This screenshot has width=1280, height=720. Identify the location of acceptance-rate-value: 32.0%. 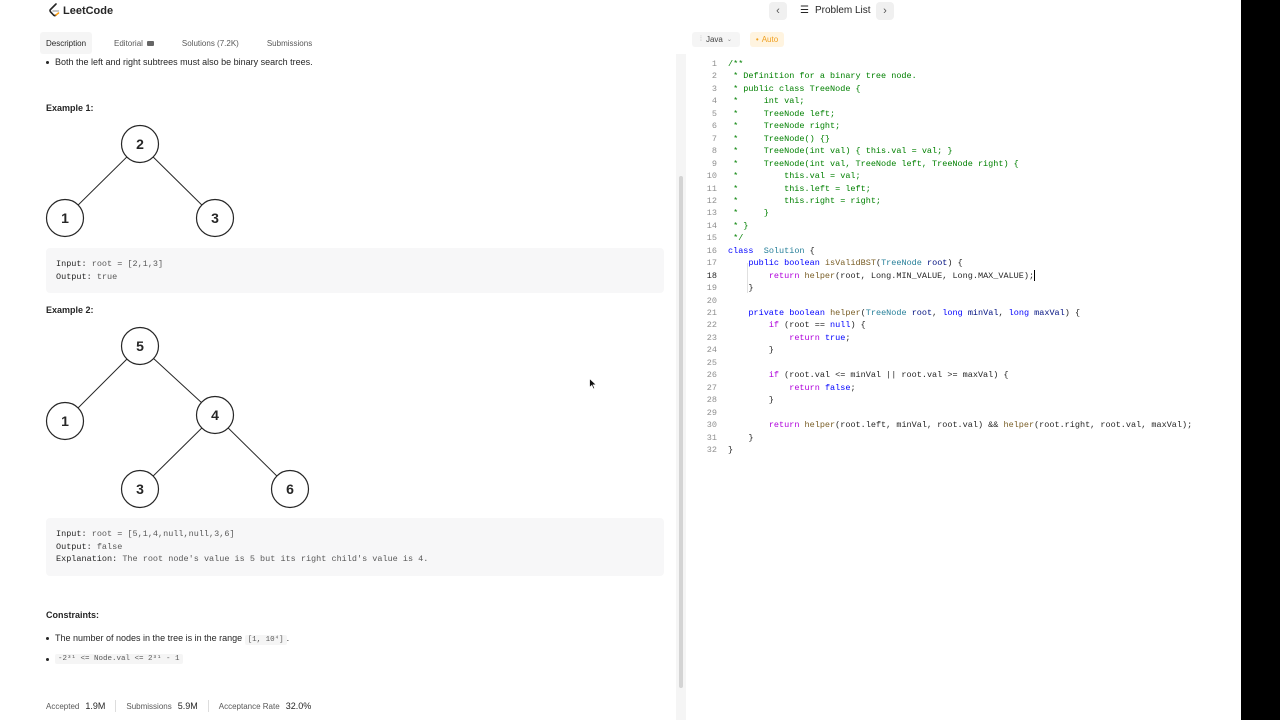
(298, 706).